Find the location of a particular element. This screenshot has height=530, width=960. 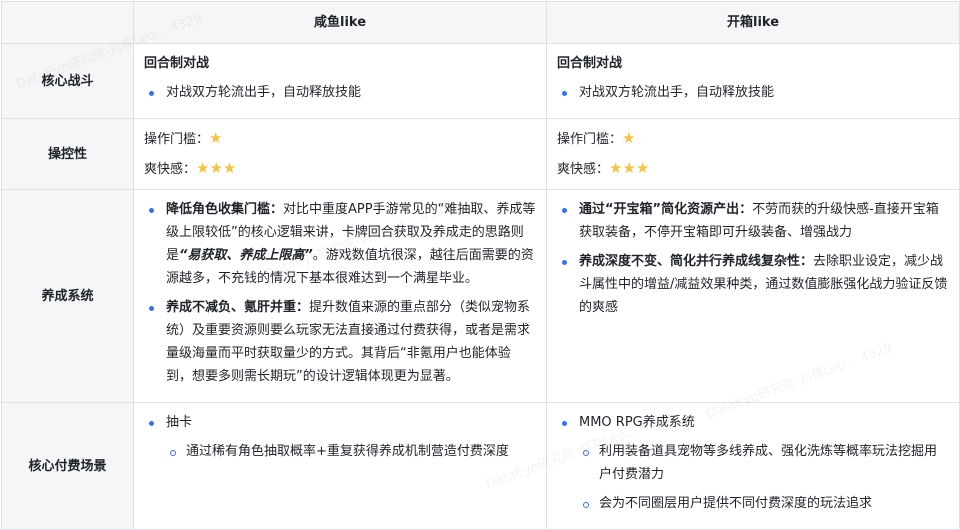

header-empty is located at coordinates (67, 22).